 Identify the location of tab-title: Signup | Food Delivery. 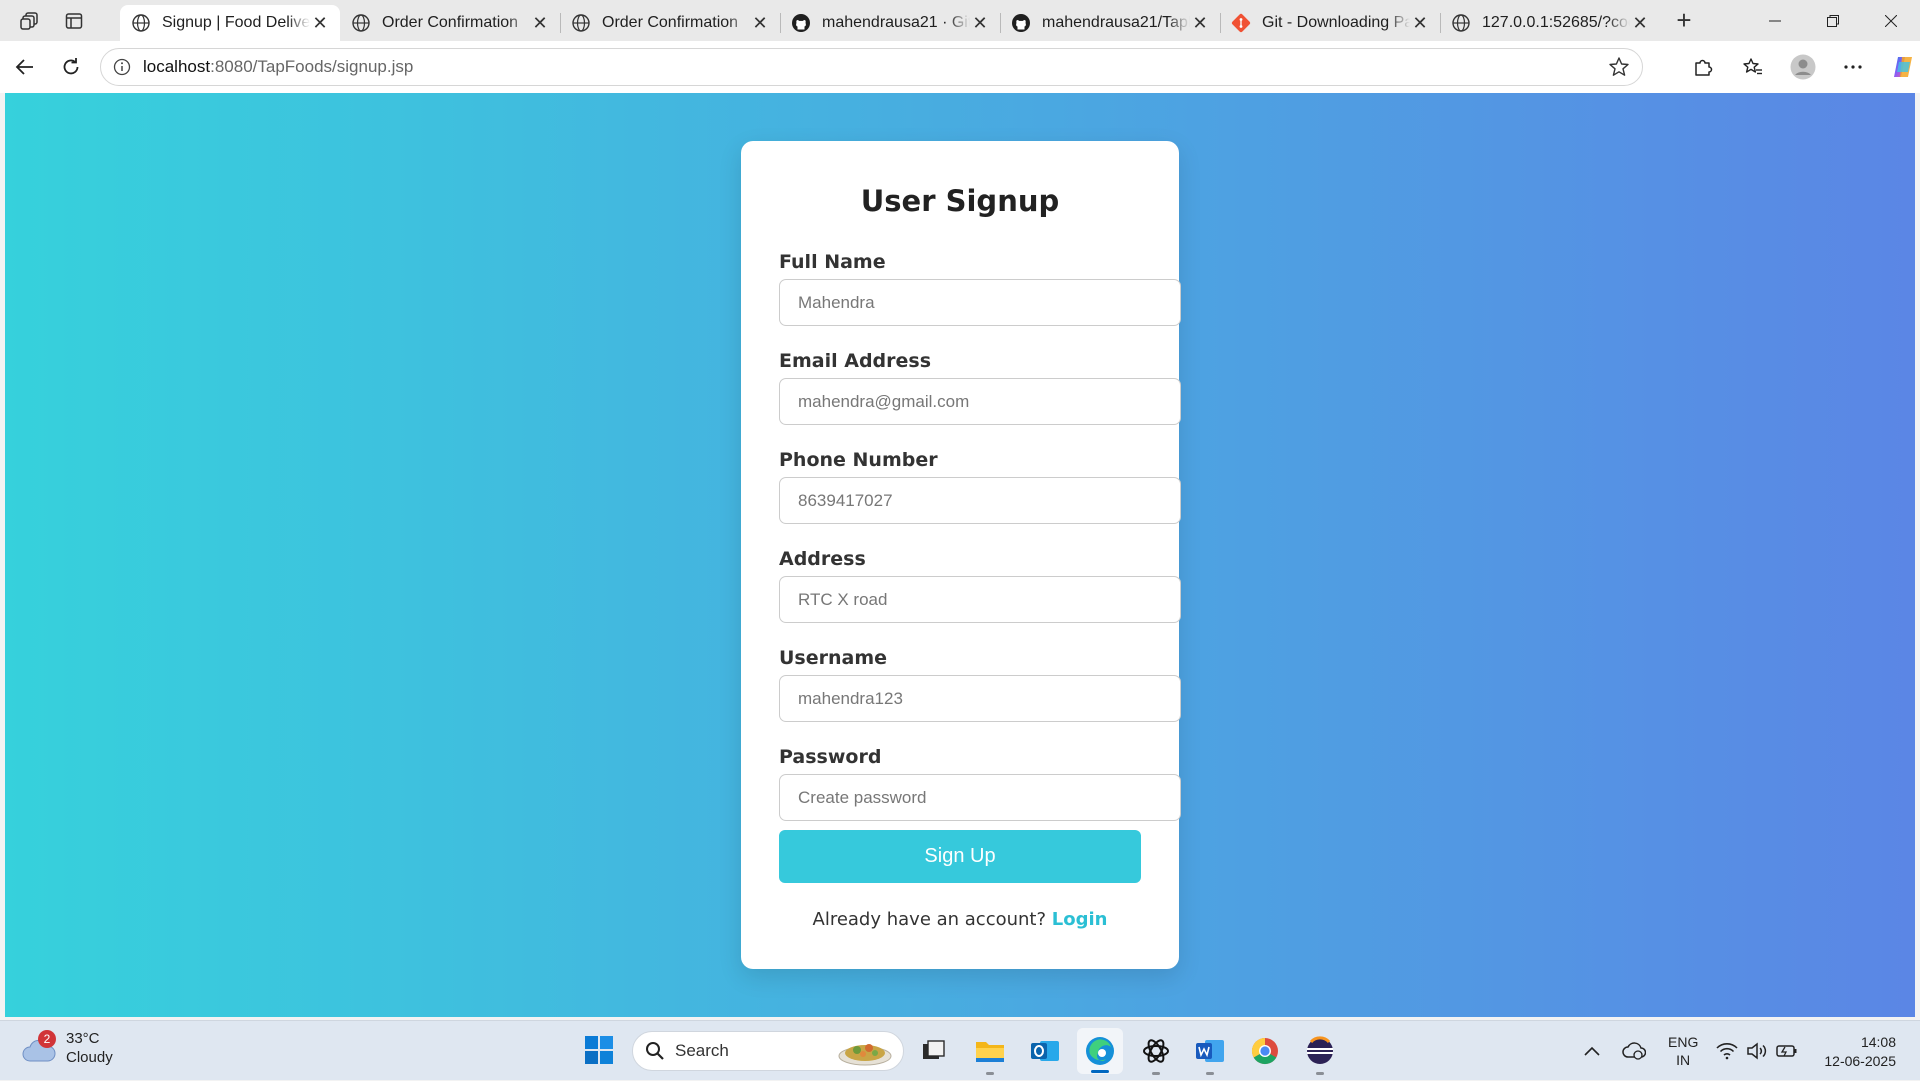
(236, 22).